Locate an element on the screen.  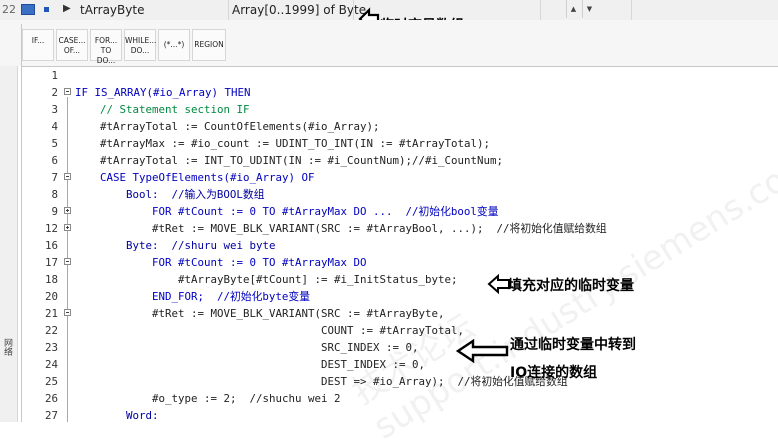
code-line: 1 is located at coordinates (400, 75).